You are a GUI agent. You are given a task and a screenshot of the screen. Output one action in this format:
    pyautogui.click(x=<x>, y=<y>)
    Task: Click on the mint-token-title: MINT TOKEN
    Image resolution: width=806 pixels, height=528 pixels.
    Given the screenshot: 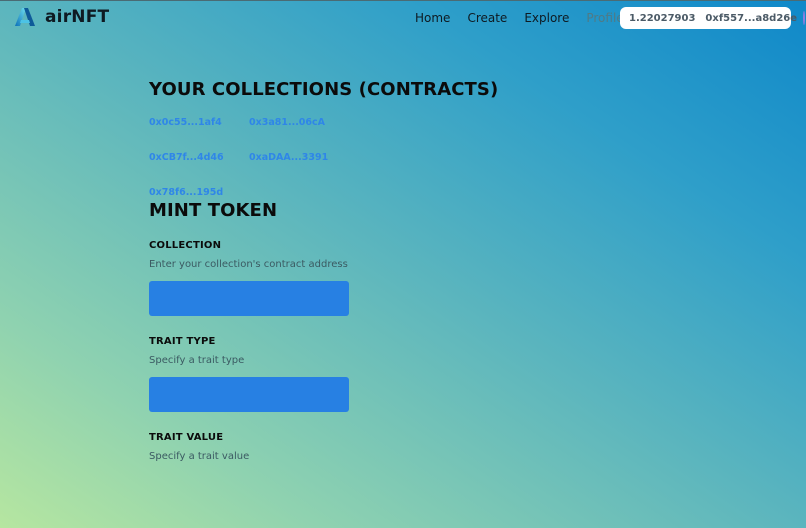 What is the action you would take?
    pyautogui.click(x=213, y=210)
    